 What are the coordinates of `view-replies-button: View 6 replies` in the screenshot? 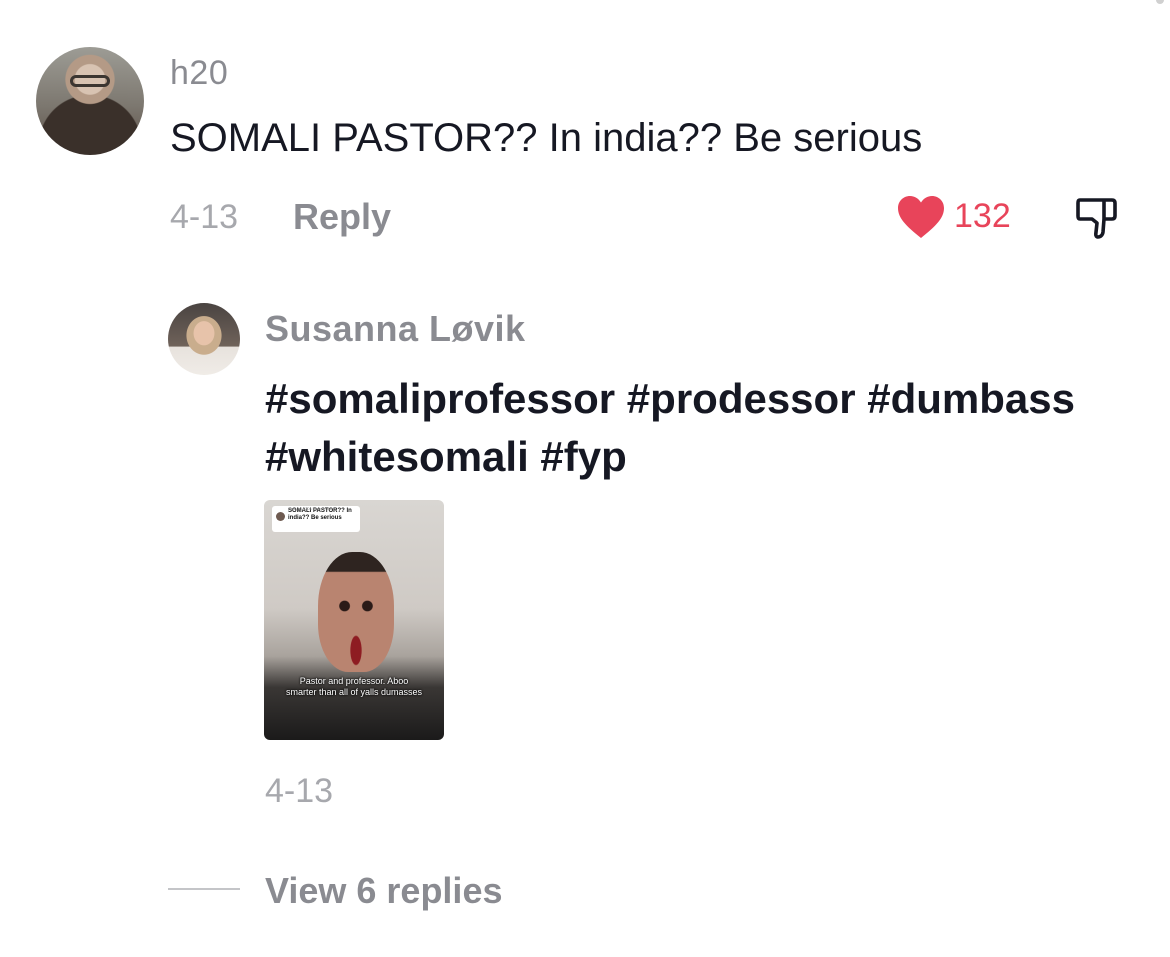 It's located at (383, 891).